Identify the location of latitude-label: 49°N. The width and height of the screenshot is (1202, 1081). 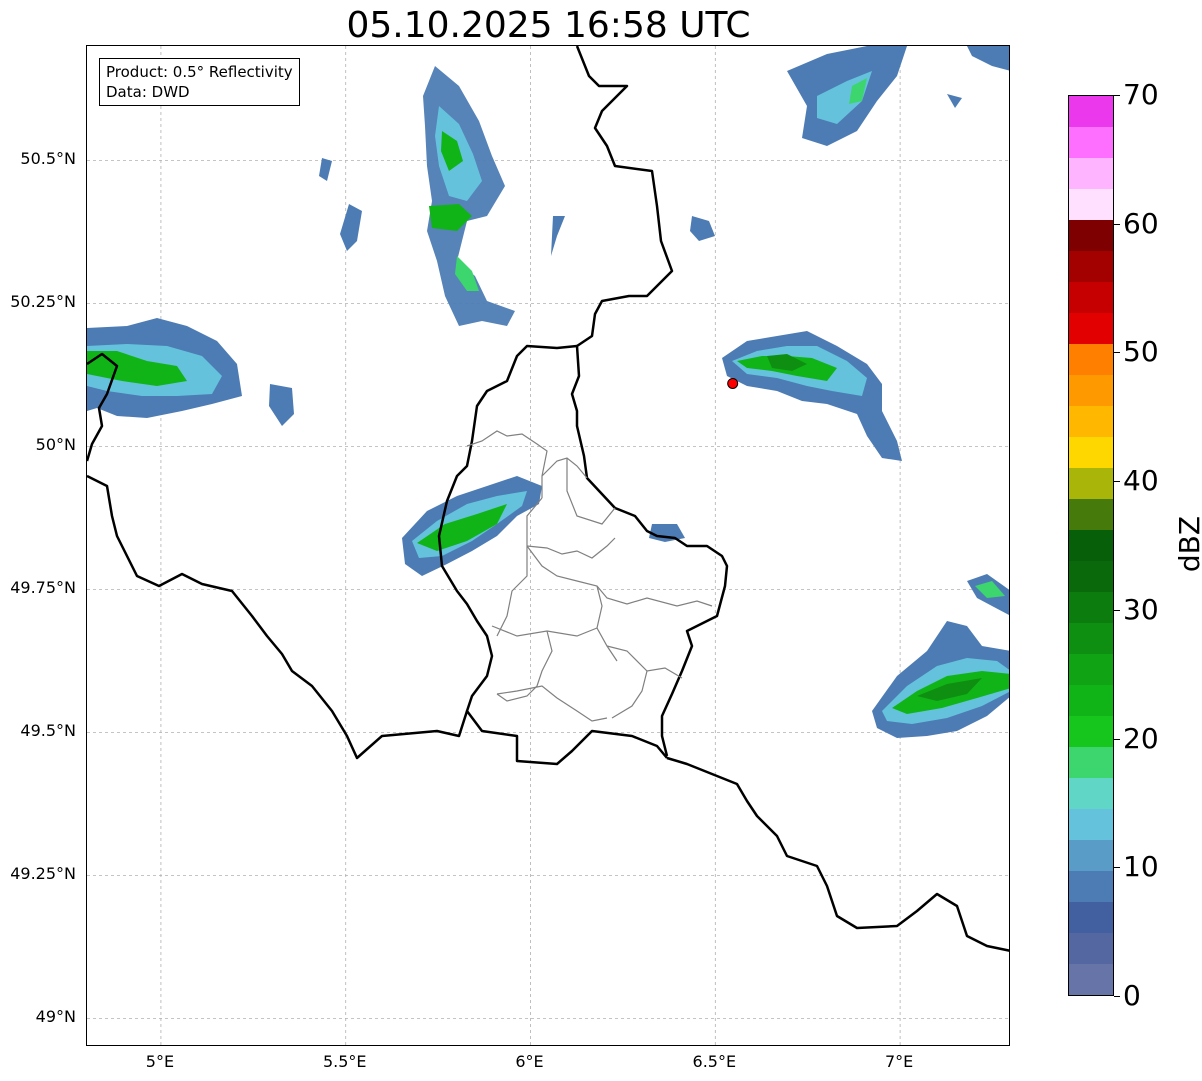
(55, 1017).